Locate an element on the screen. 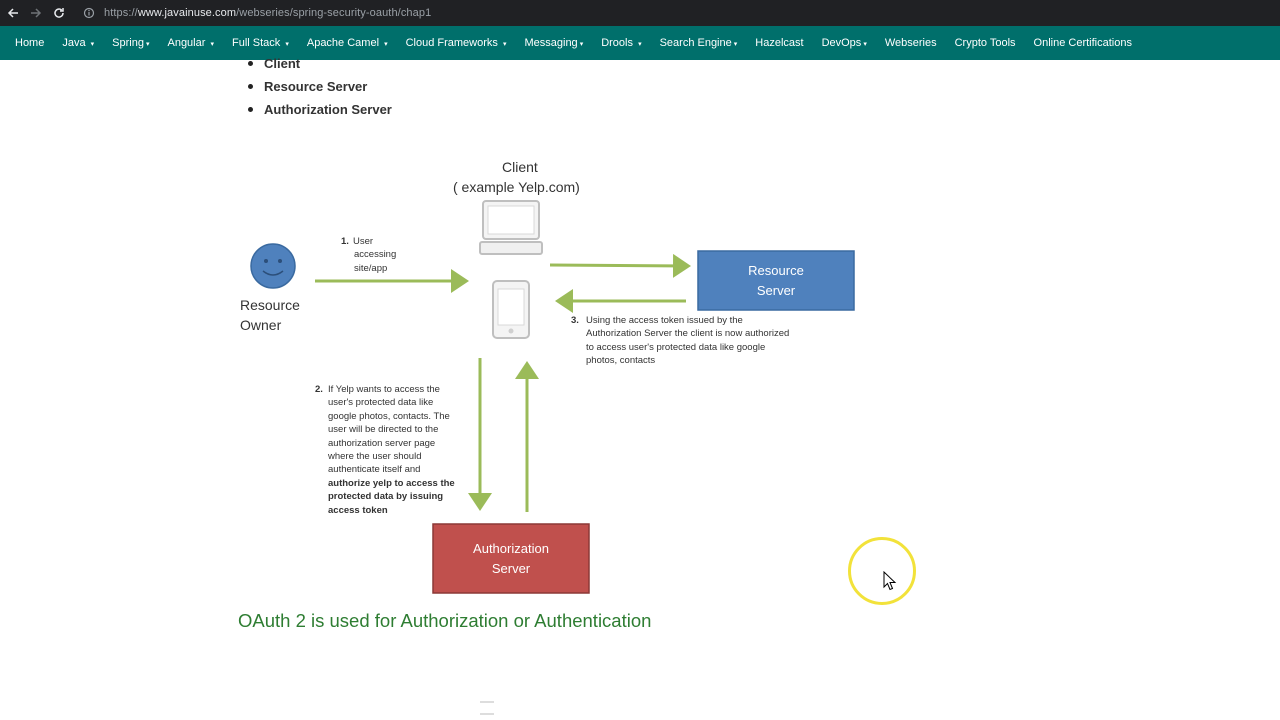 Image resolution: width=1280 pixels, height=720 pixels. resource-server-label: Resource Server is located at coordinates (776, 280).